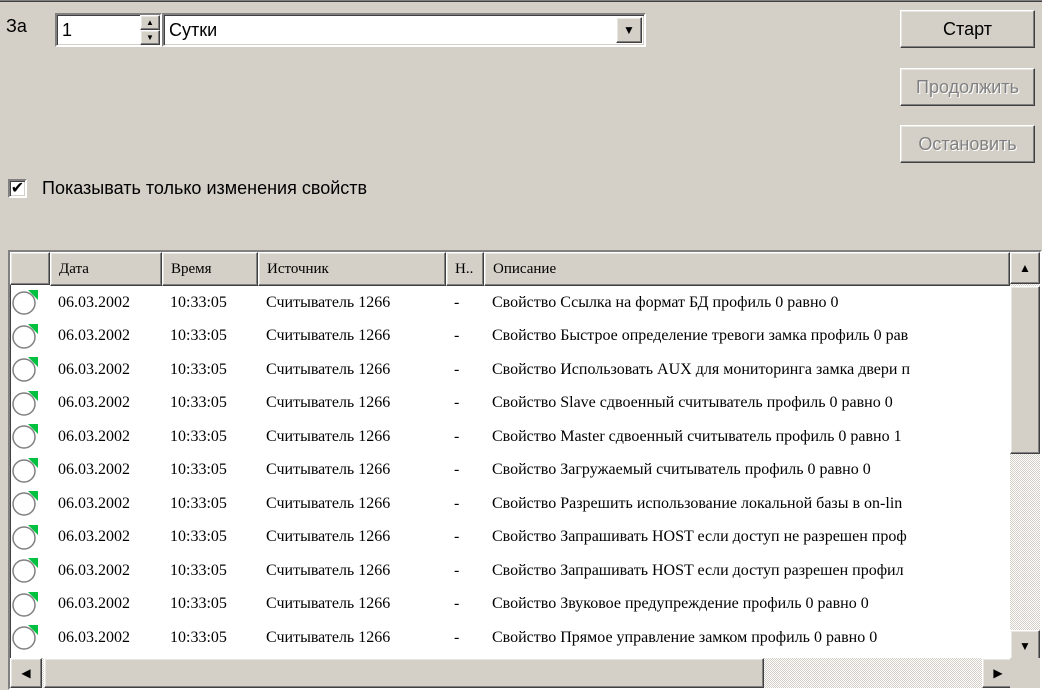  I want to click on dropdown-button: ▼, so click(629, 30).